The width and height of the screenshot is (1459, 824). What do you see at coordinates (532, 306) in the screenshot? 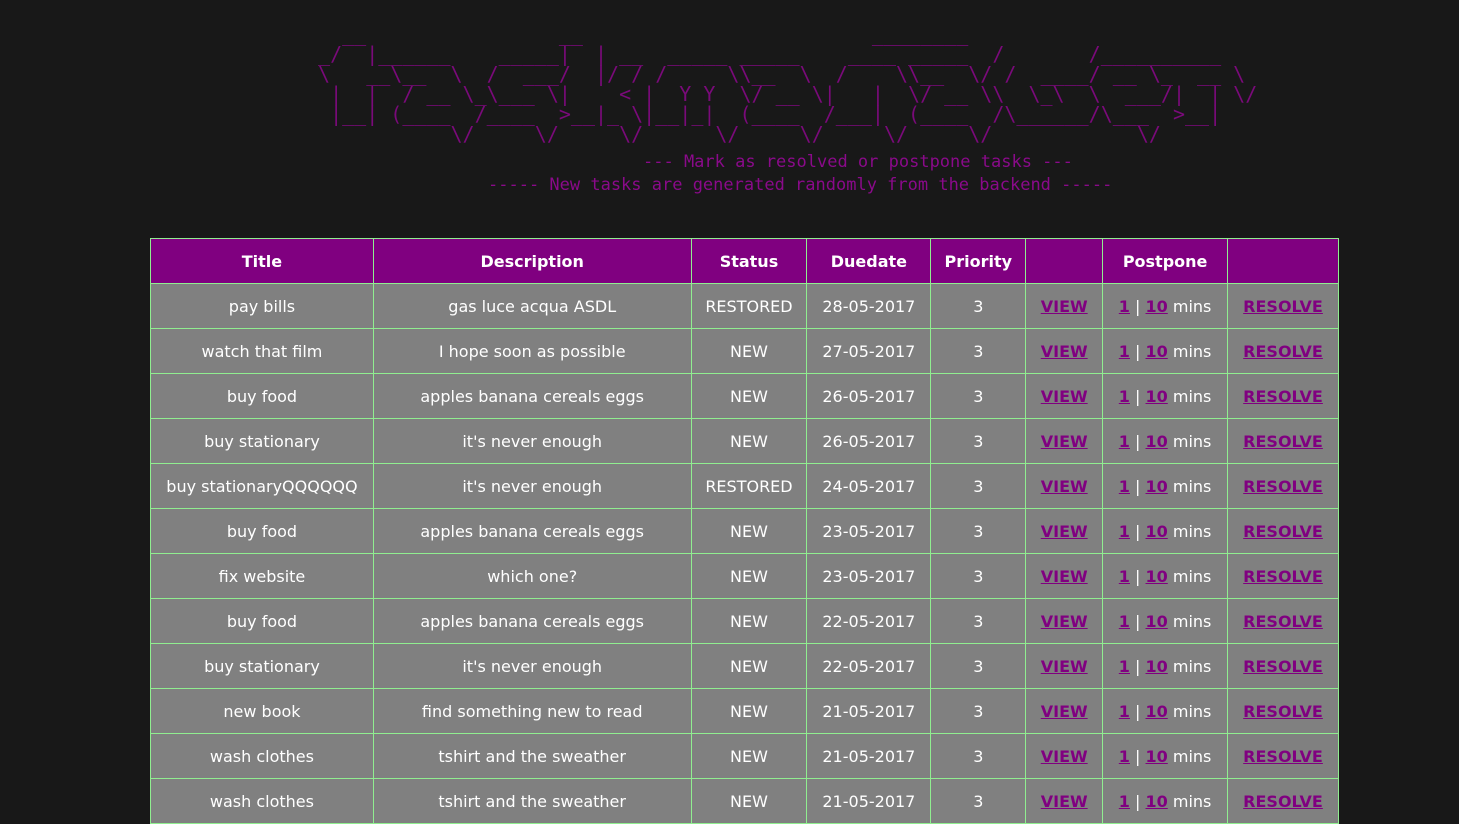
I see `task-description: gas luce acqua ASDL` at bounding box center [532, 306].